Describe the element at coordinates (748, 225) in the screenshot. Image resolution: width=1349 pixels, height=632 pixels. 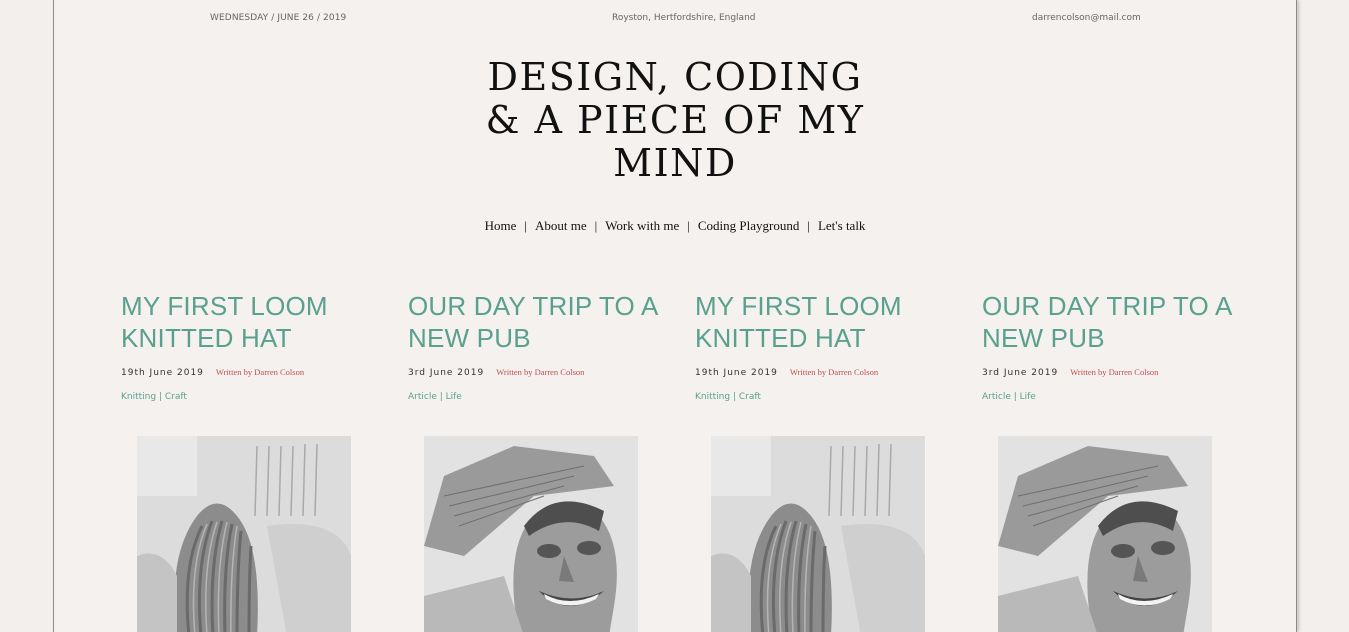
I see `nav-coding-playground: Coding Playground` at that location.